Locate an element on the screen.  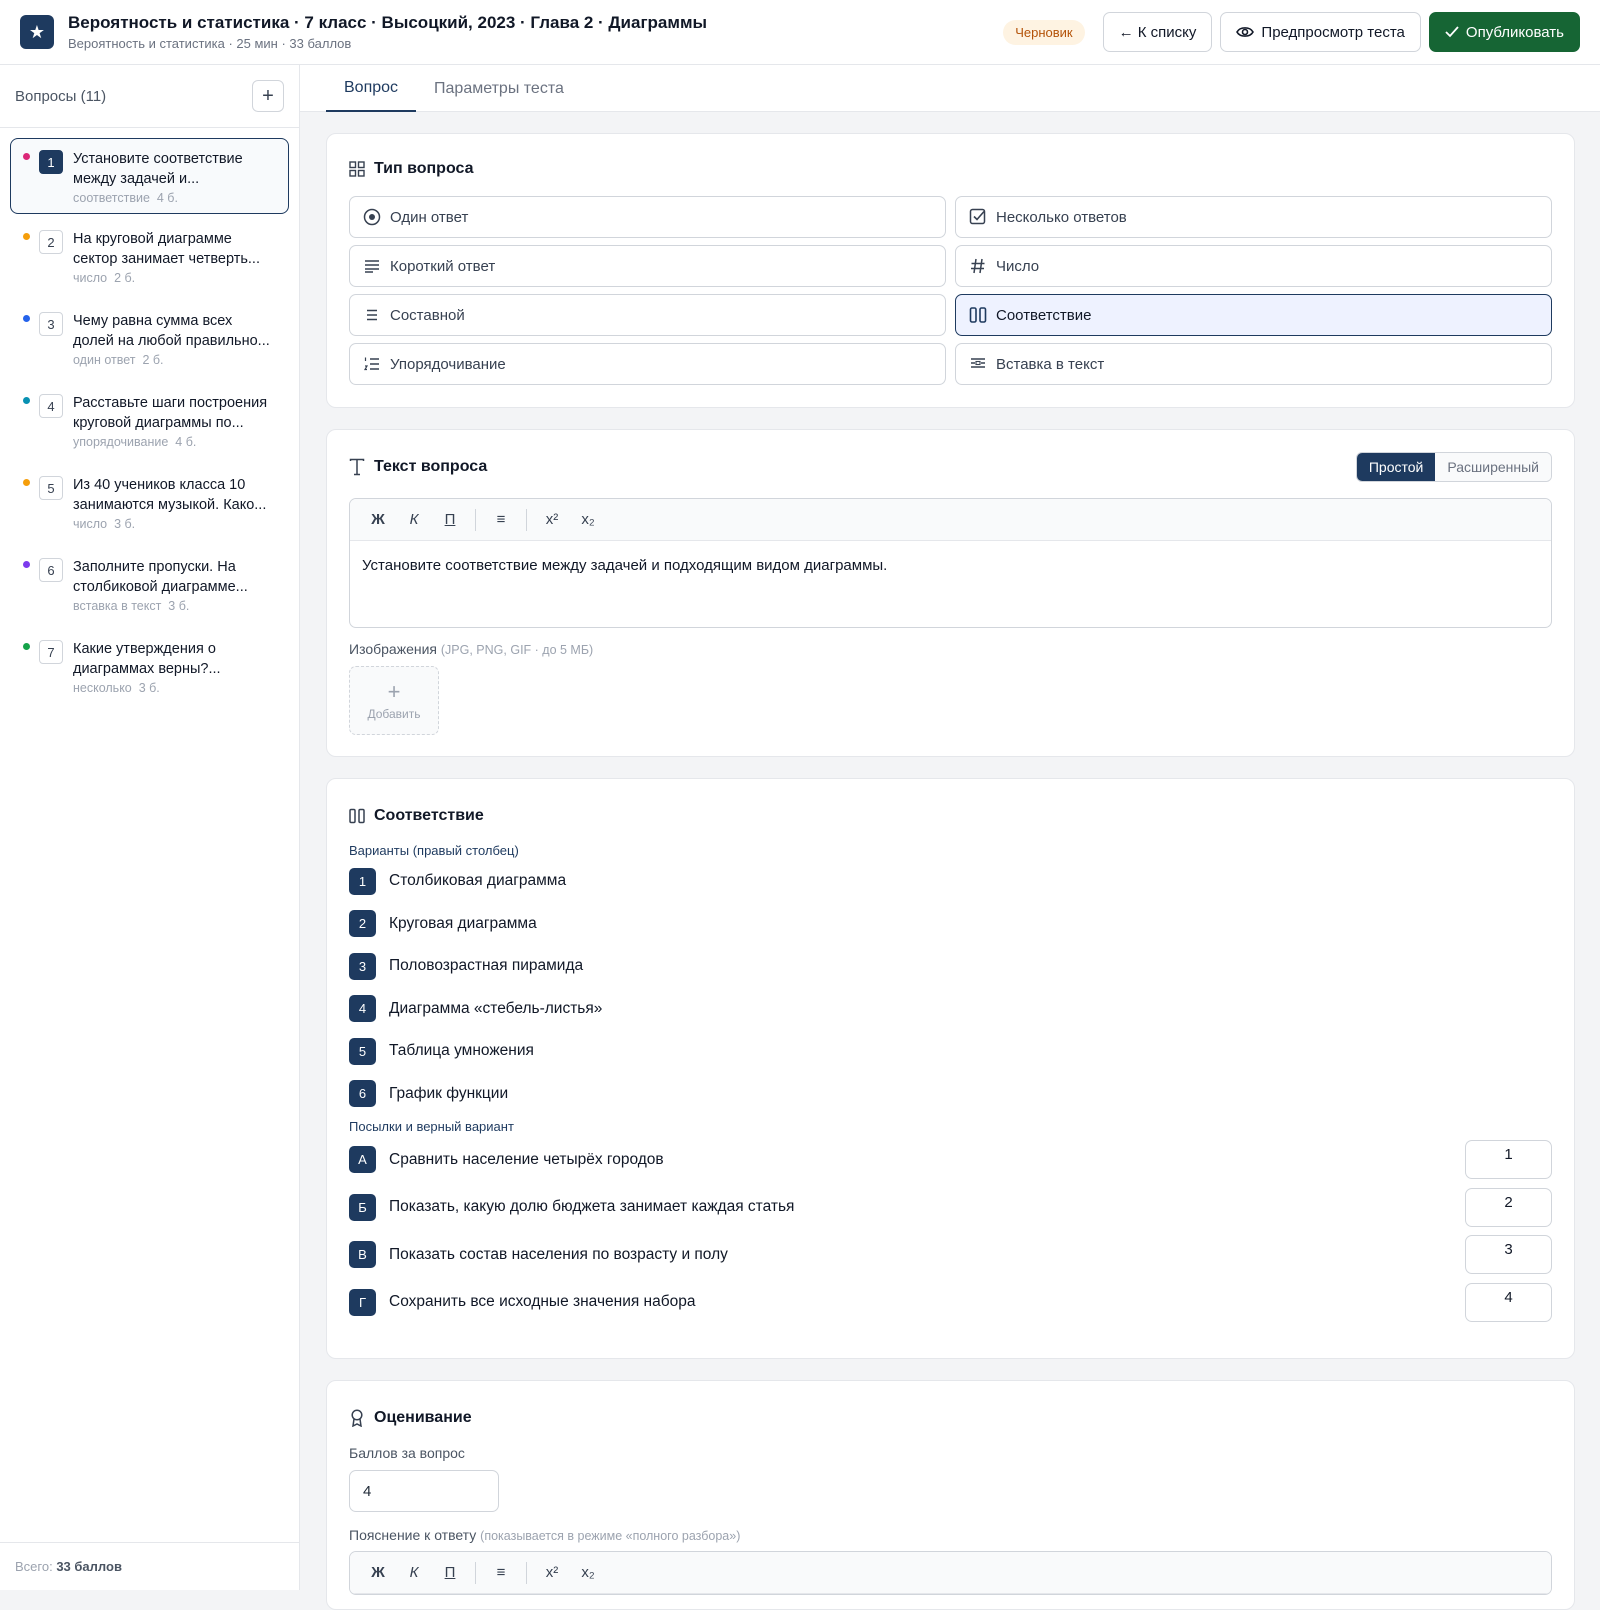
question-meta: несколько 3 б. is located at coordinates (174, 688).